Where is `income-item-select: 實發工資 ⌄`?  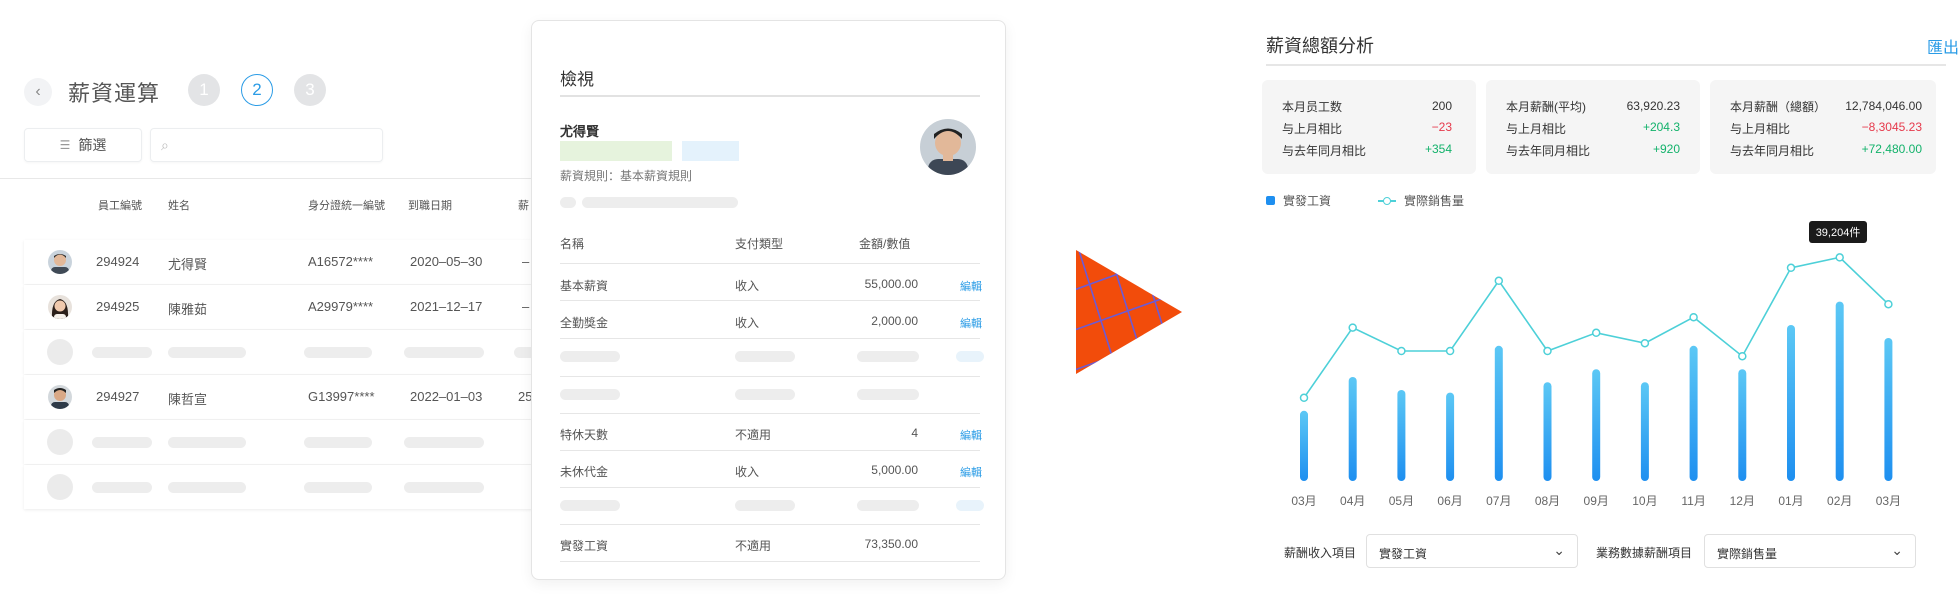
income-item-select: 實發工資 ⌄ is located at coordinates (1472, 551).